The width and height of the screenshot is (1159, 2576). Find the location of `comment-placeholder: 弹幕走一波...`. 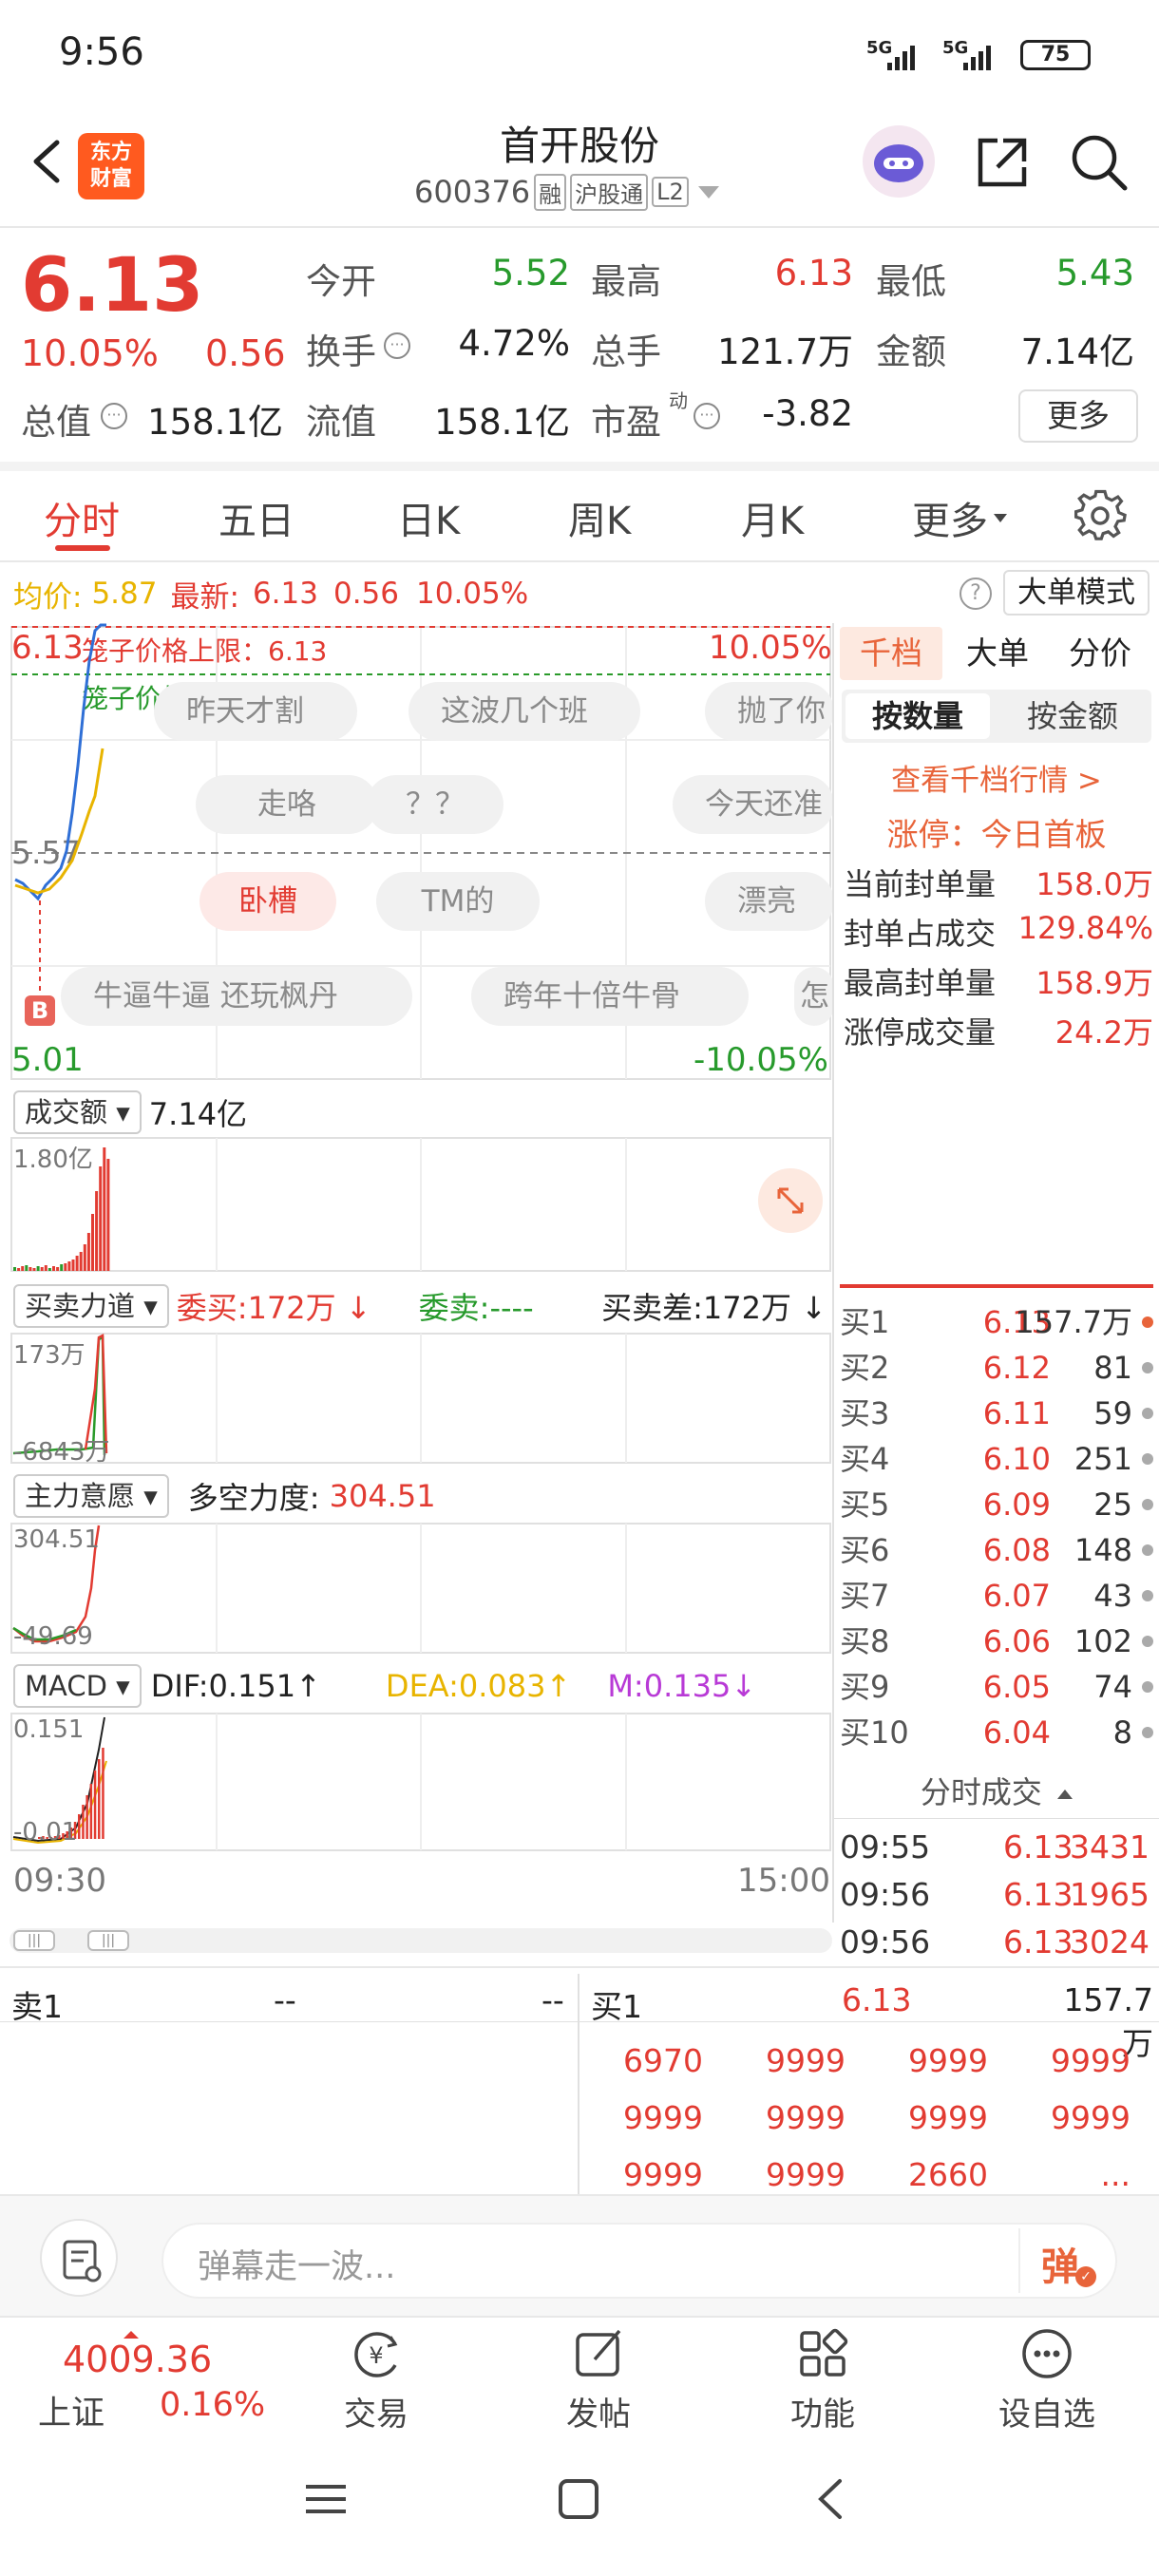

comment-placeholder: 弹幕走一波... is located at coordinates (297, 2267).